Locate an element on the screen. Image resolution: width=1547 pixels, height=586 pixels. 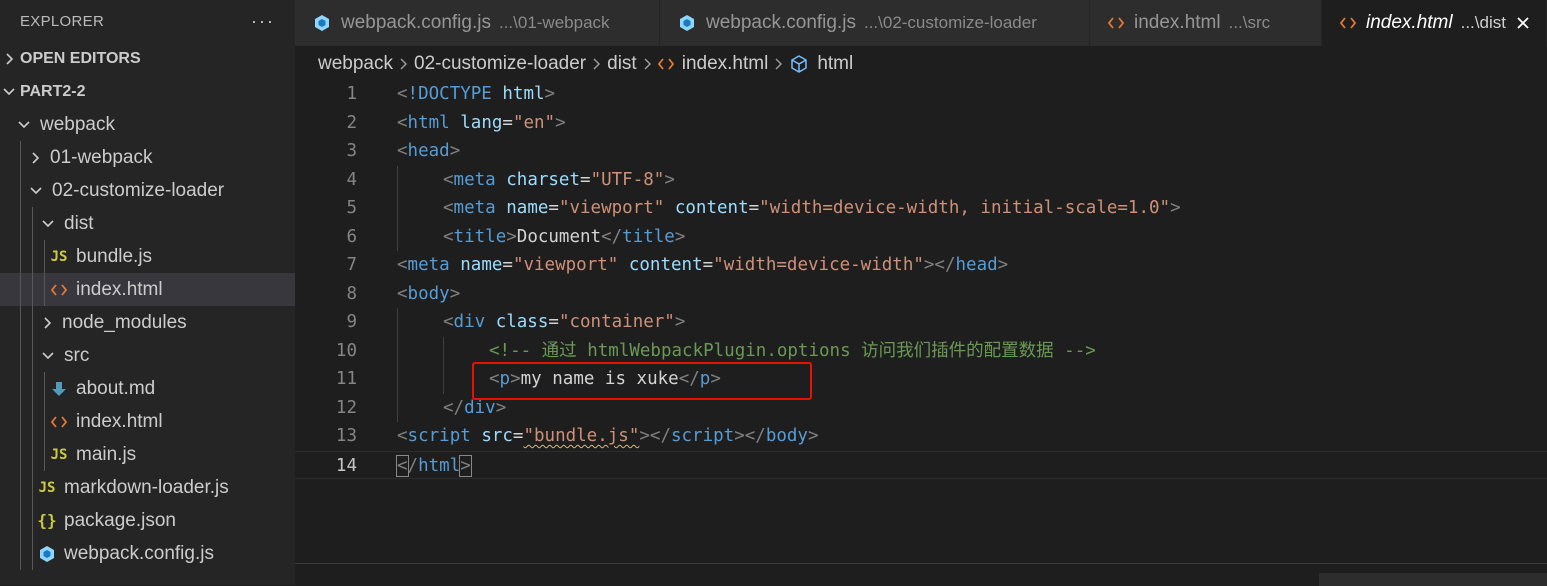
close-icon is located at coordinates (1523, 23).